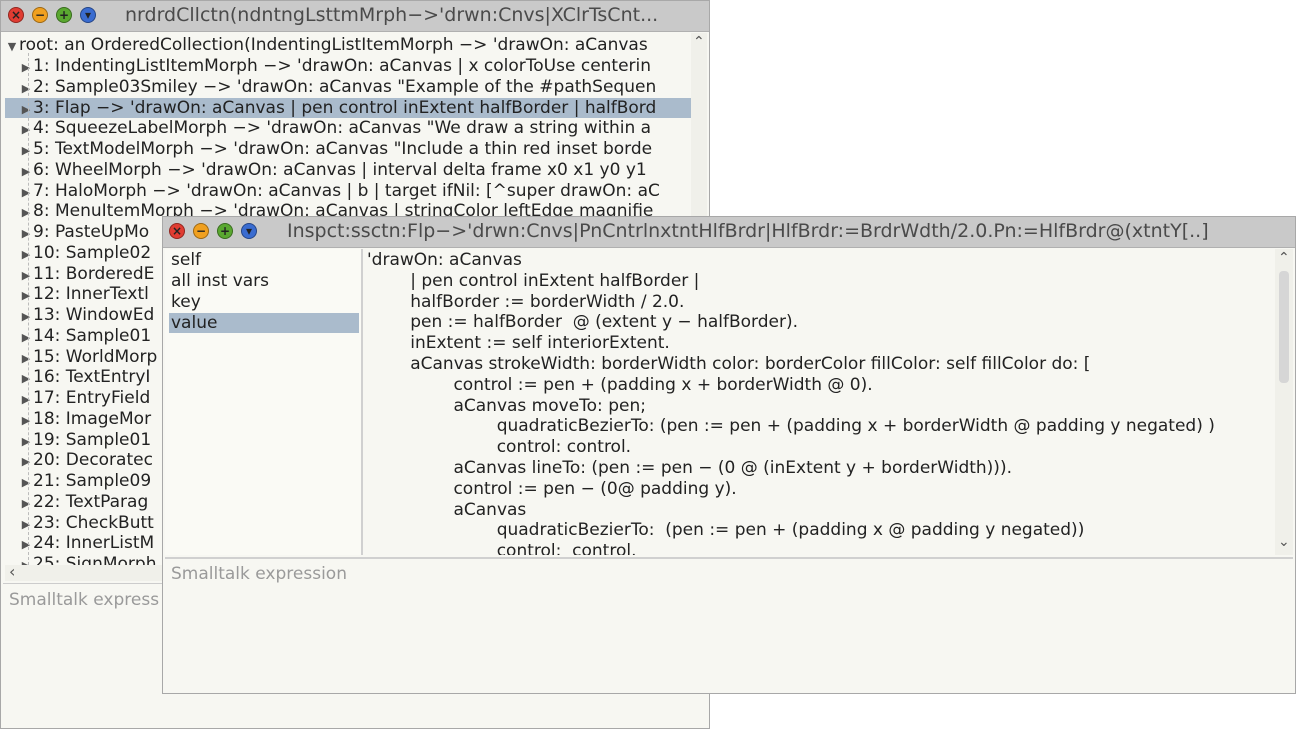 The image size is (1296, 729). Describe the element at coordinates (264, 302) in the screenshot. I see `field-item: key` at that location.